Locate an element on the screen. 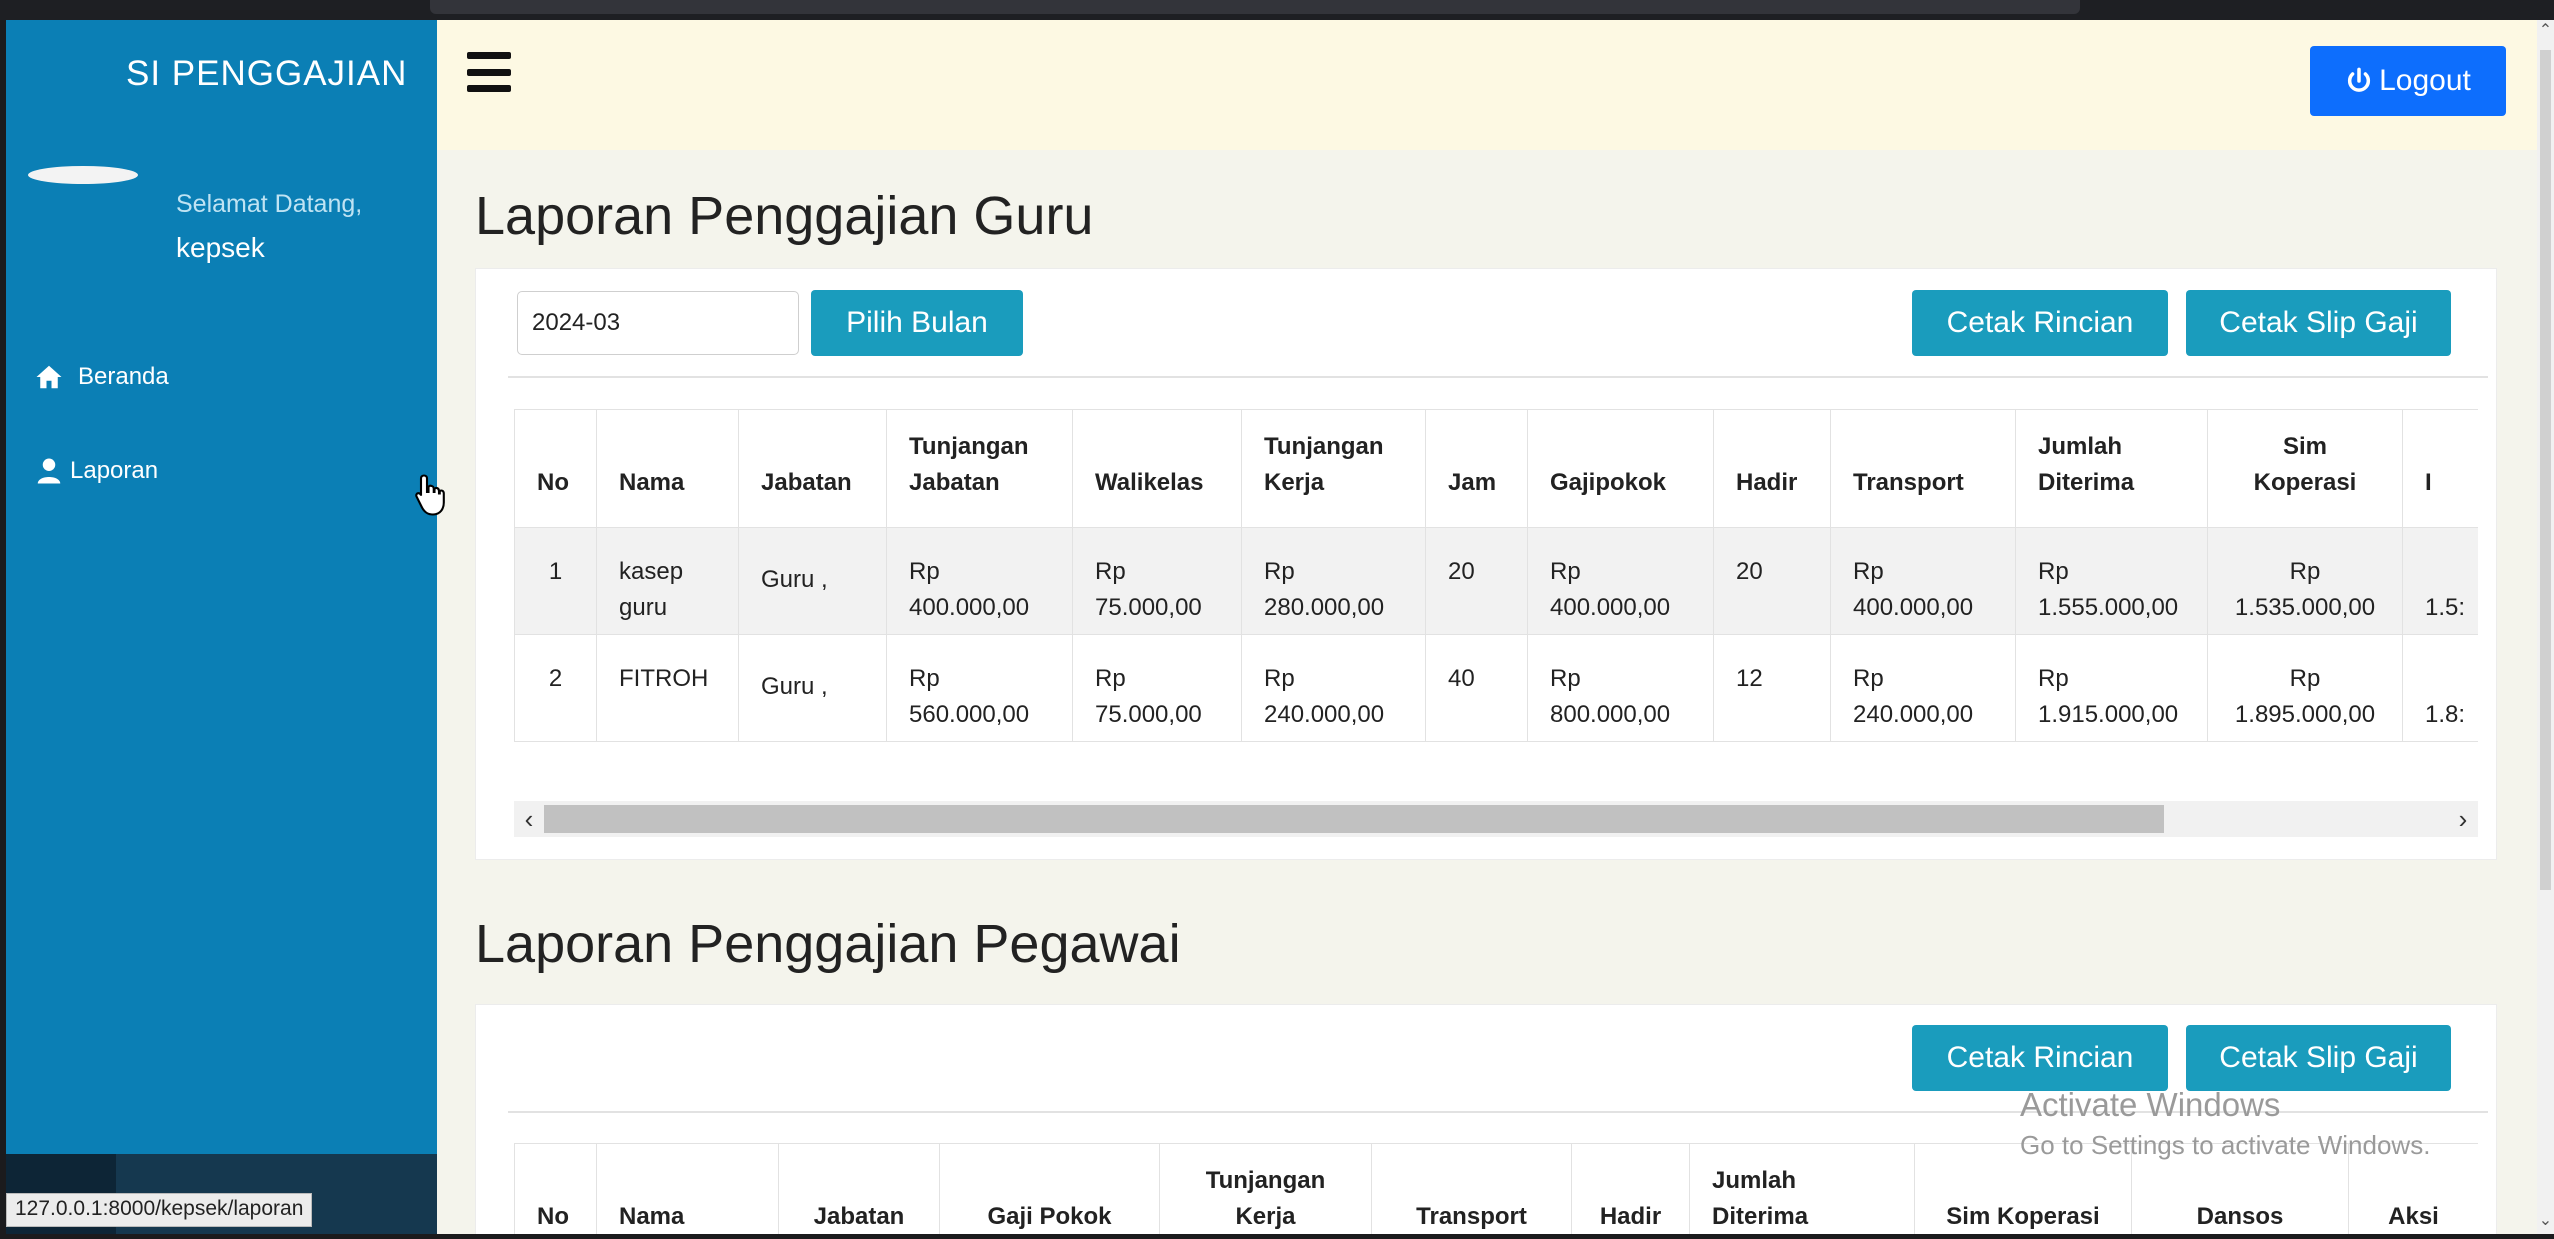 The height and width of the screenshot is (1239, 2554). browser-status-url: 127.0.0.1:8000/kepsek/laporan is located at coordinates (159, 1210).